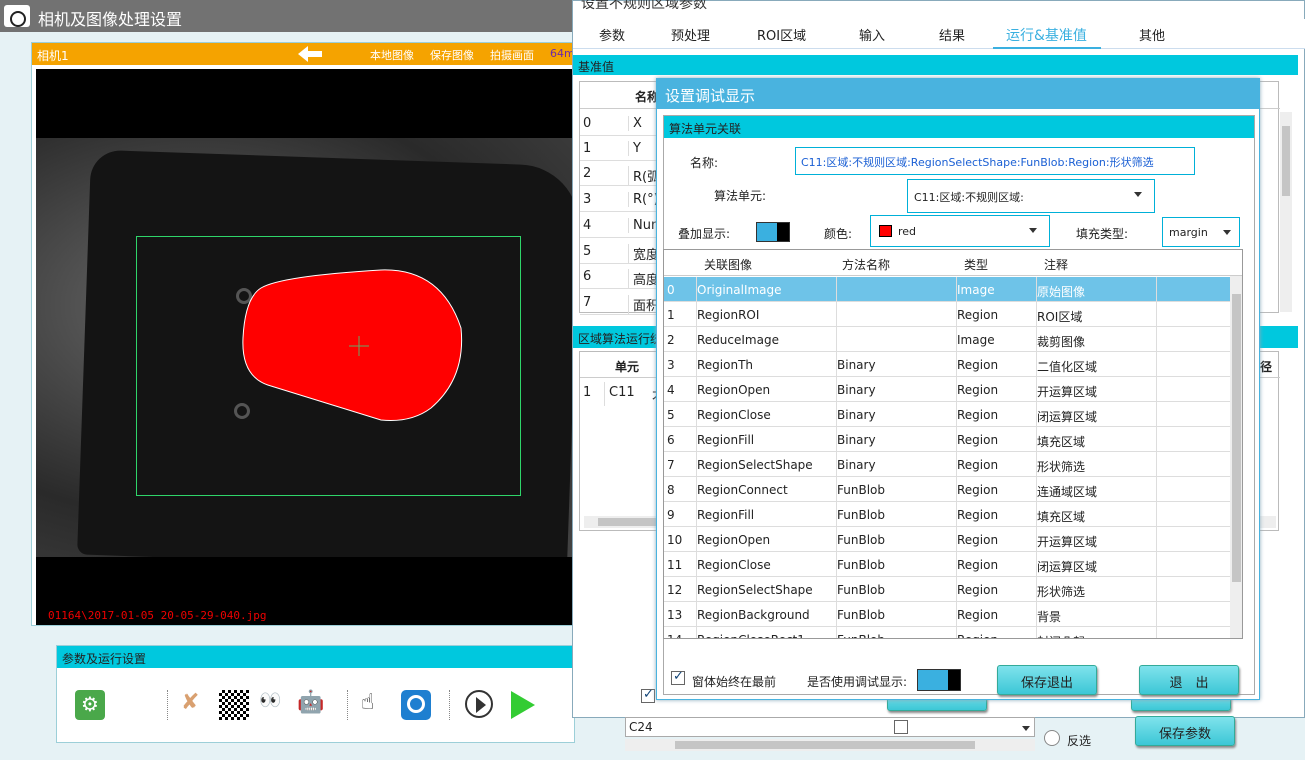 The width and height of the screenshot is (1305, 760). I want to click on table-row: 7 RegionSelectShape Binary Region 形状筛选, so click(948, 464).